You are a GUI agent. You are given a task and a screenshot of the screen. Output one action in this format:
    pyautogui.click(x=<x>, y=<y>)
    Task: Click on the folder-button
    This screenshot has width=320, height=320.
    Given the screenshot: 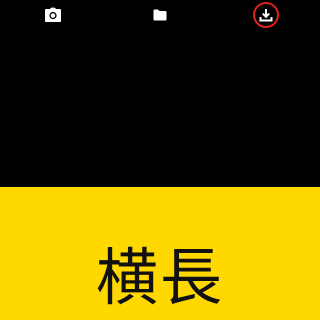 What is the action you would take?
    pyautogui.click(x=160, y=15)
    